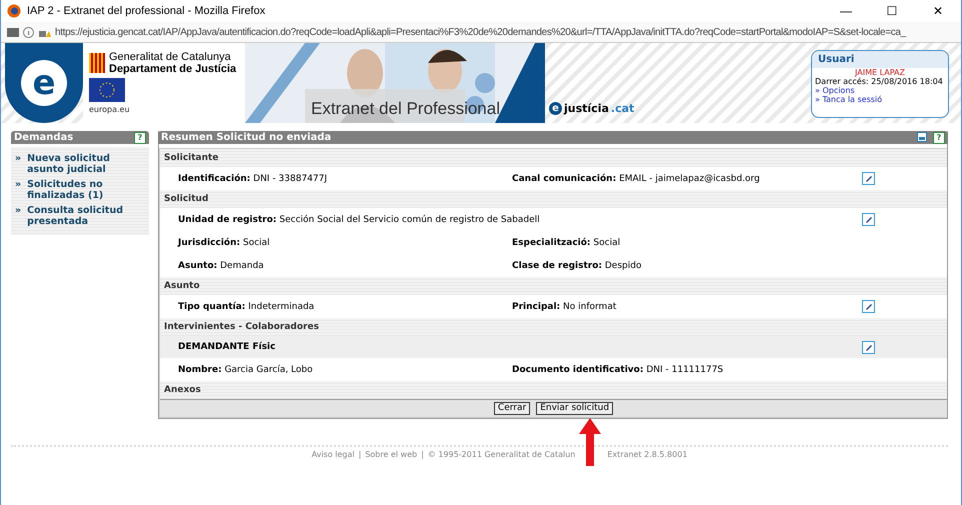 Image resolution: width=962 pixels, height=505 pixels. I want to click on window-control: —, so click(846, 11).